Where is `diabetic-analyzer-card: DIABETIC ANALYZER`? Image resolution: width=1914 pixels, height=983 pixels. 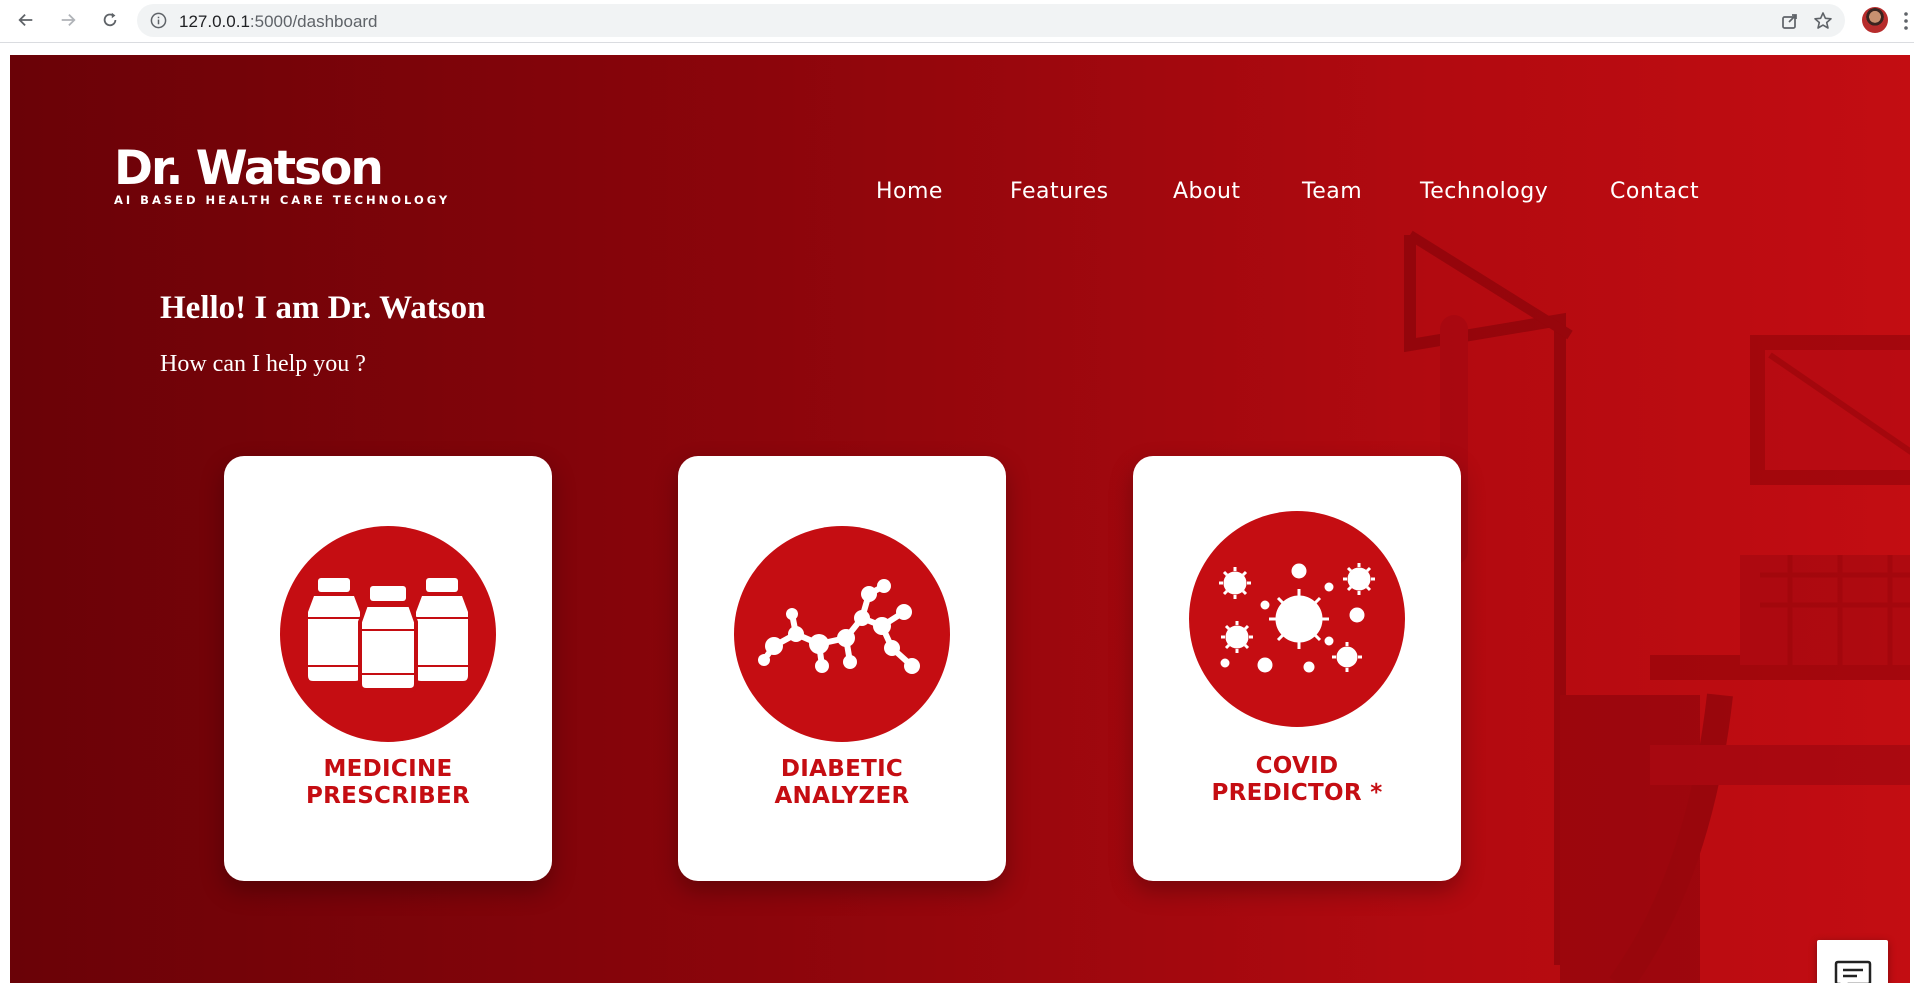
diabetic-analyzer-card: DIABETIC ANALYZER is located at coordinates (842, 668).